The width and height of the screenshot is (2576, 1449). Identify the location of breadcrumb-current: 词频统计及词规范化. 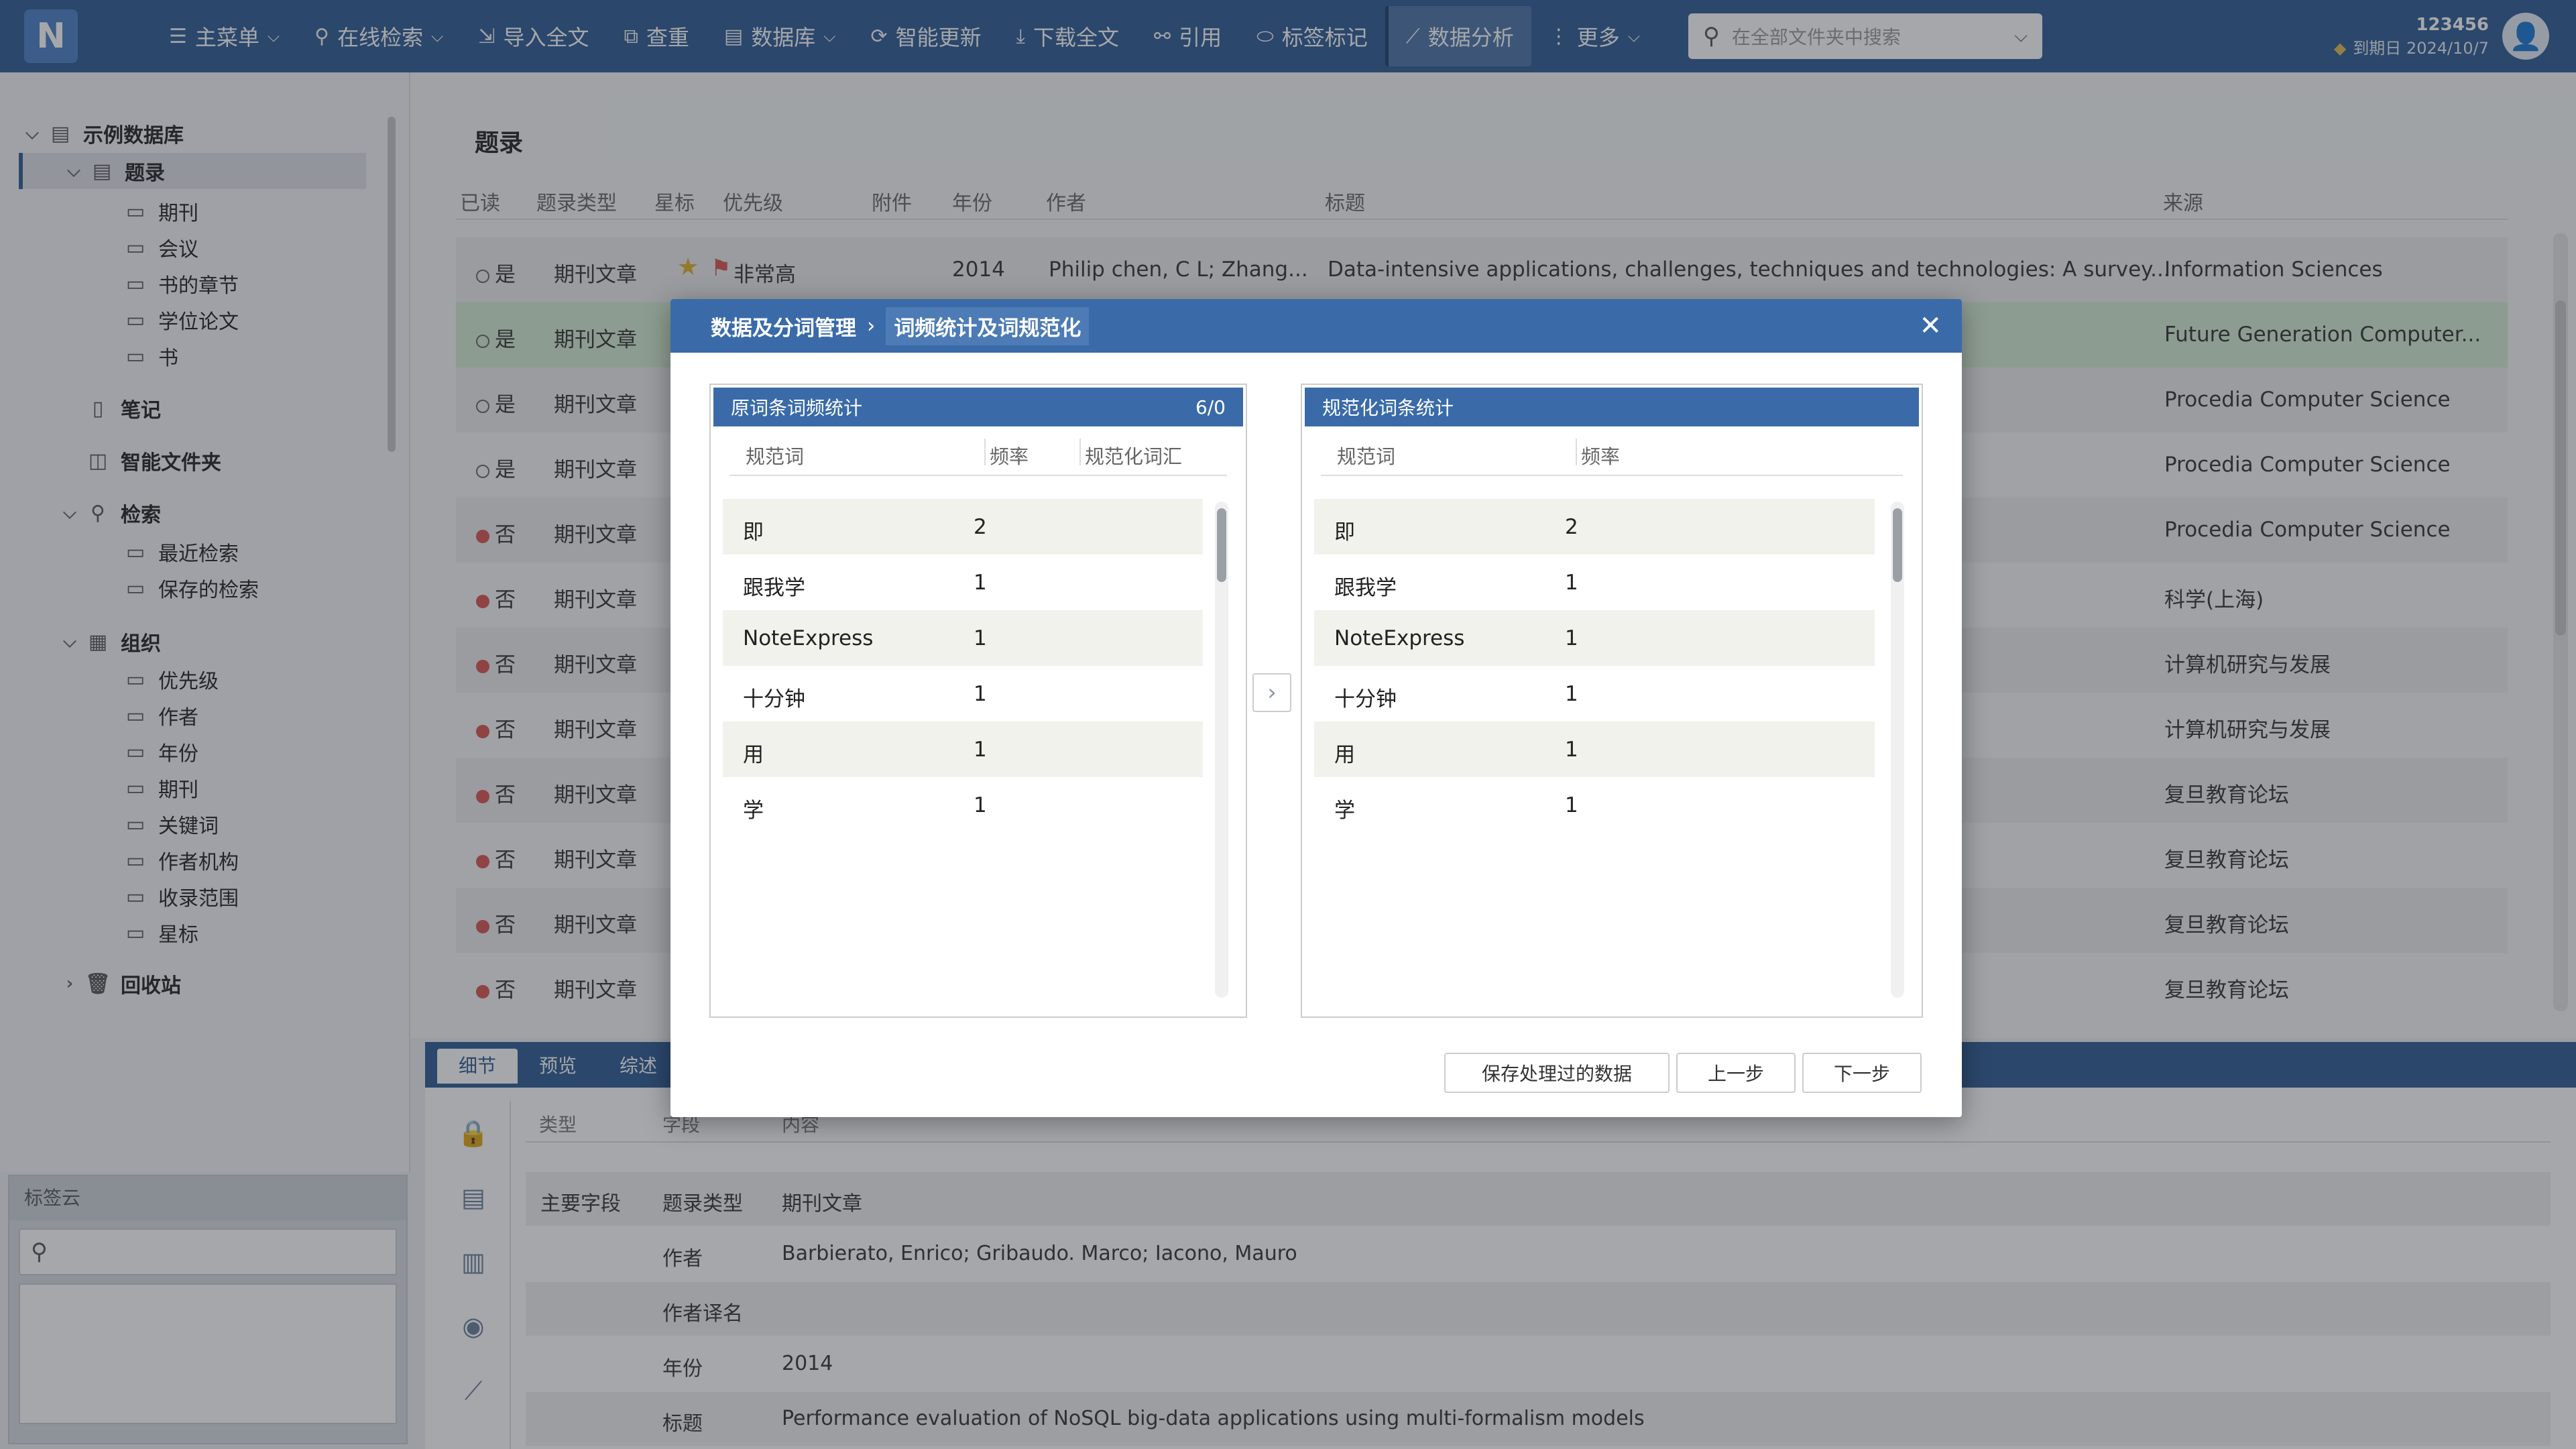
(988, 325).